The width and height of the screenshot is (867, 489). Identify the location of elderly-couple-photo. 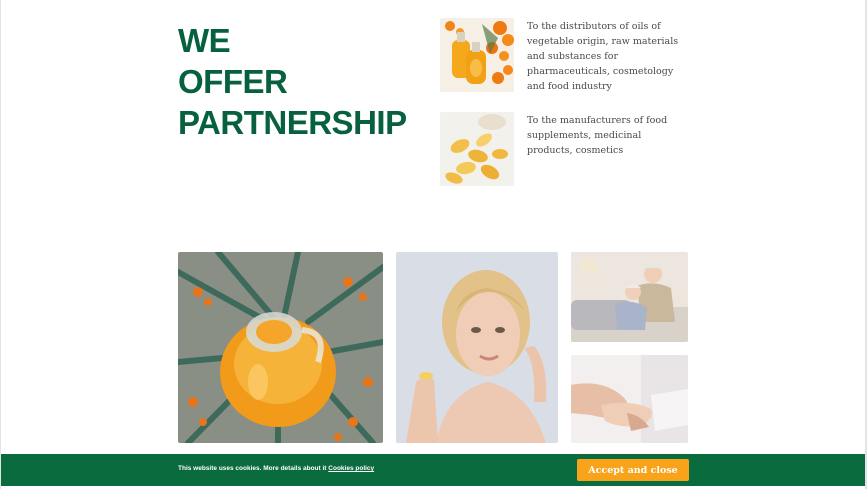
(629, 297).